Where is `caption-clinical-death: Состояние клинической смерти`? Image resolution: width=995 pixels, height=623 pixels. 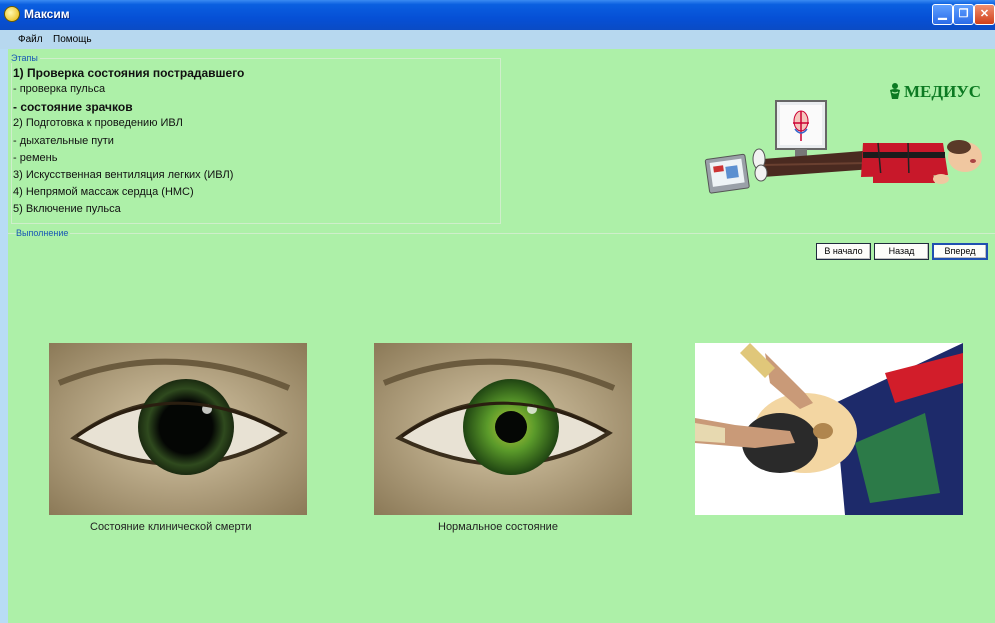 caption-clinical-death: Состояние клинической смерти is located at coordinates (171, 527).